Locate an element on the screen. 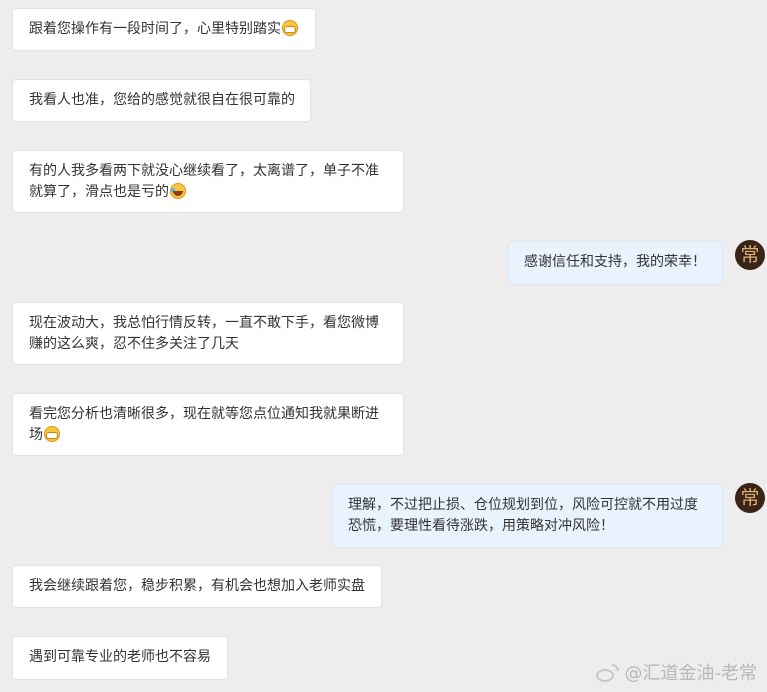 The image size is (767, 692). message-bubble-incoming: 跟着您操作有一段时间了，心里特别踏实 is located at coordinates (164, 29).